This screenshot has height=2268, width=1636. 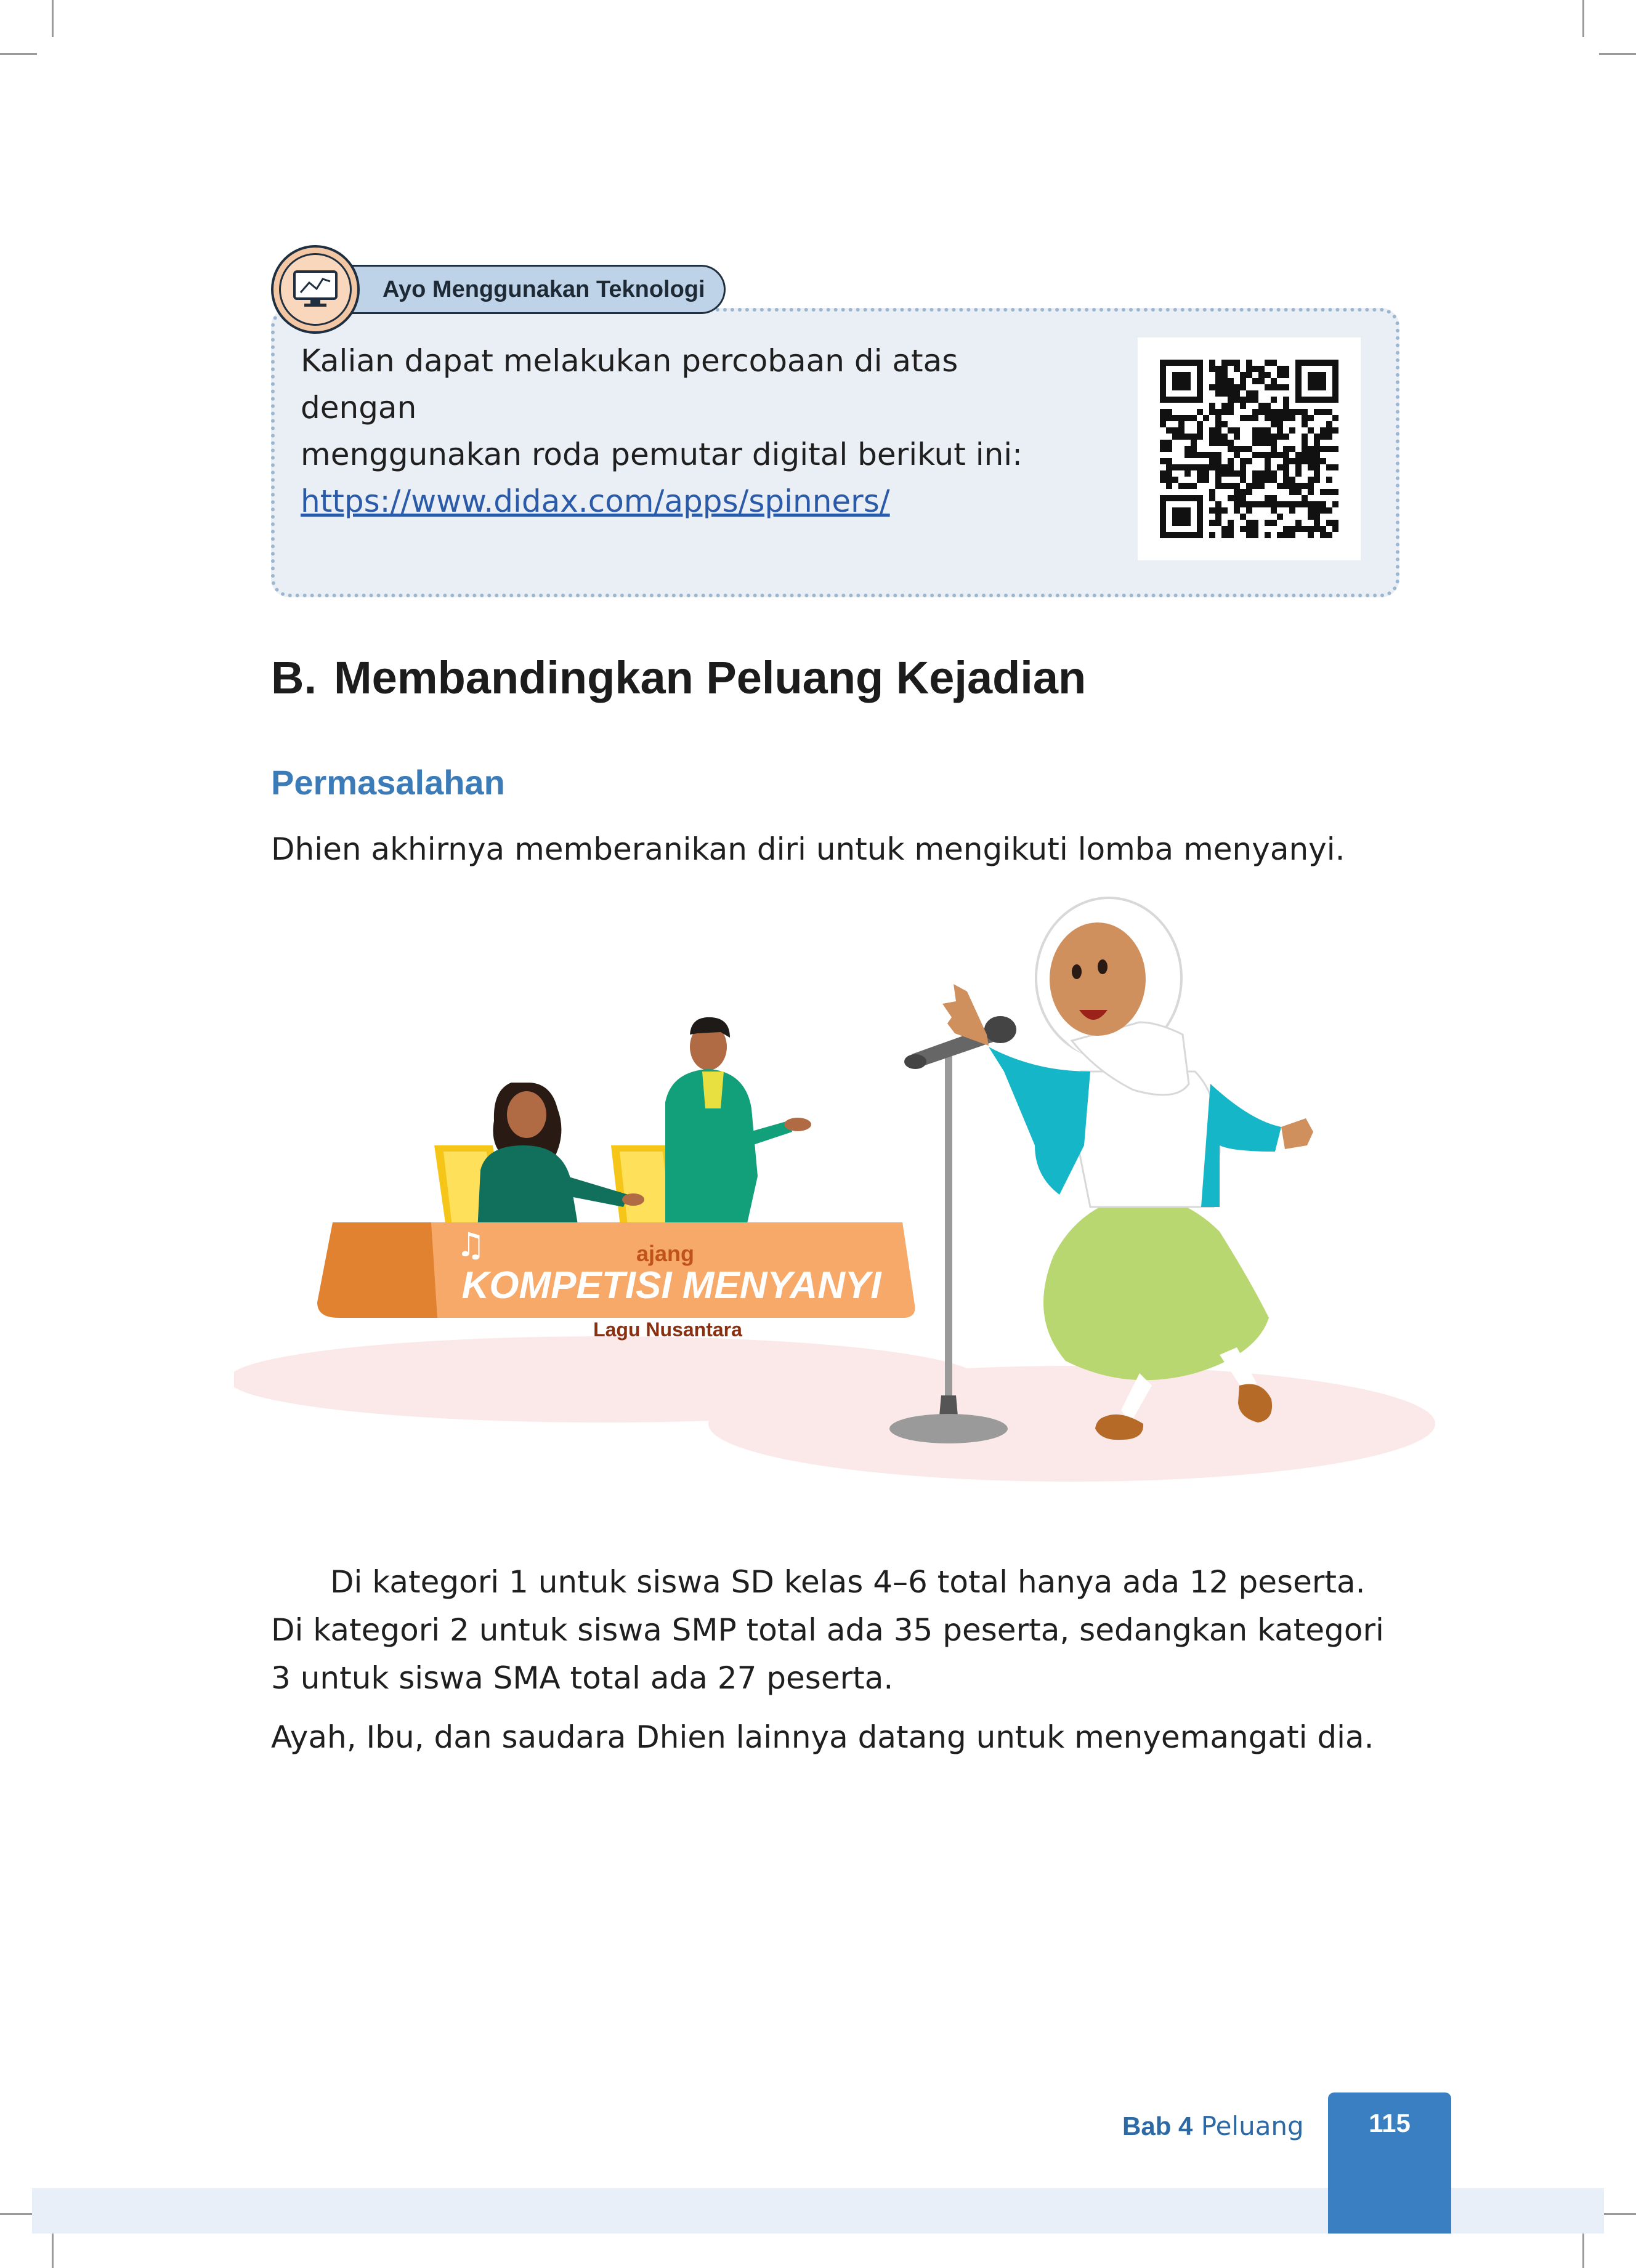 I want to click on banner-small-label: ajang, so click(x=665, y=1253).